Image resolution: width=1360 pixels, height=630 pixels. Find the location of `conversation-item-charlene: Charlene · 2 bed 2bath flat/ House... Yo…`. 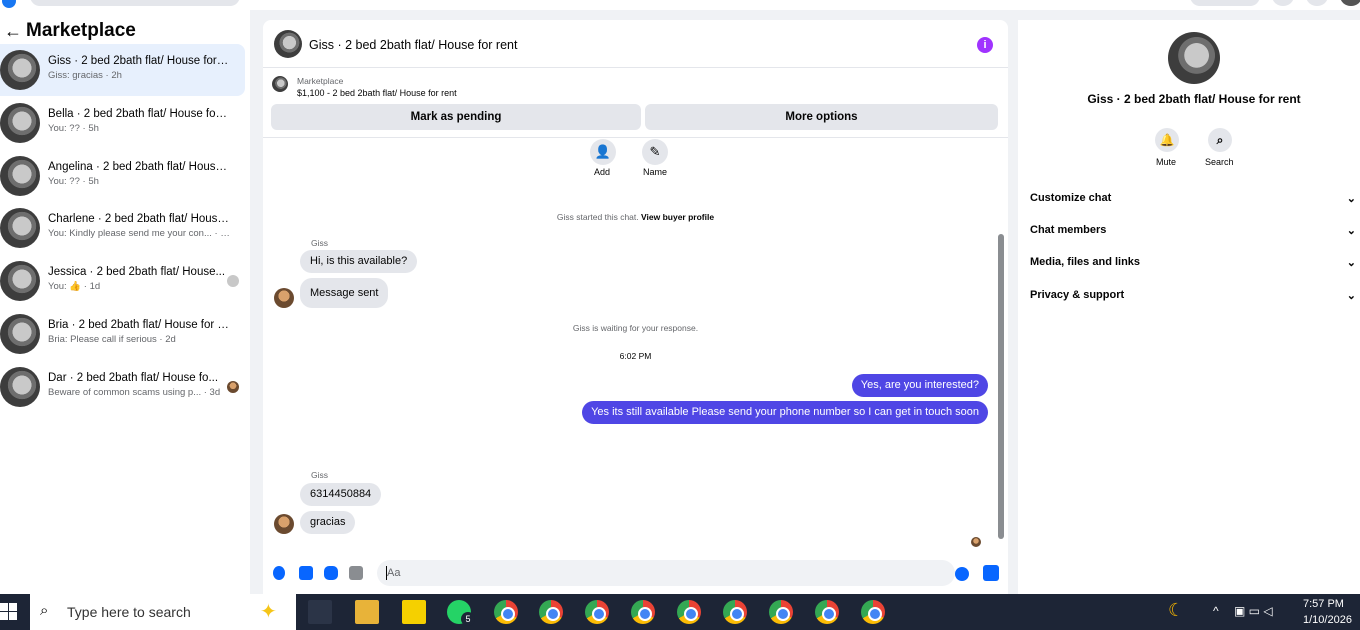

conversation-item-charlene: Charlene · 2 bed 2bath flat/ House... Yo… is located at coordinates (122, 228).